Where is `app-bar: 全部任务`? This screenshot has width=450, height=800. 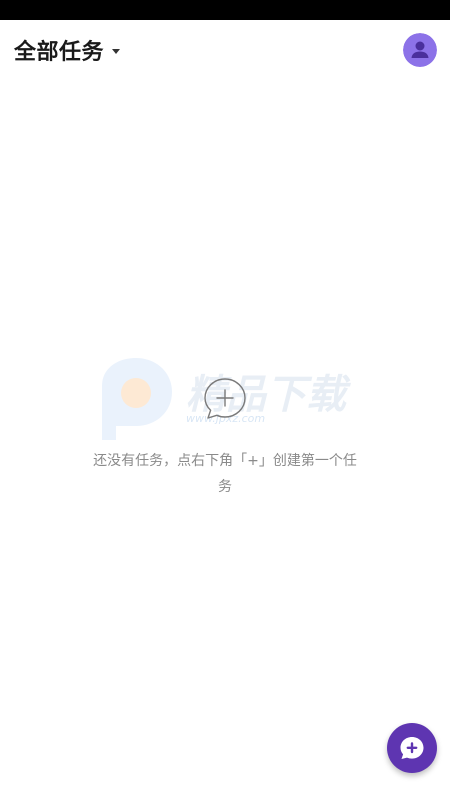
app-bar: 全部任务 is located at coordinates (225, 50).